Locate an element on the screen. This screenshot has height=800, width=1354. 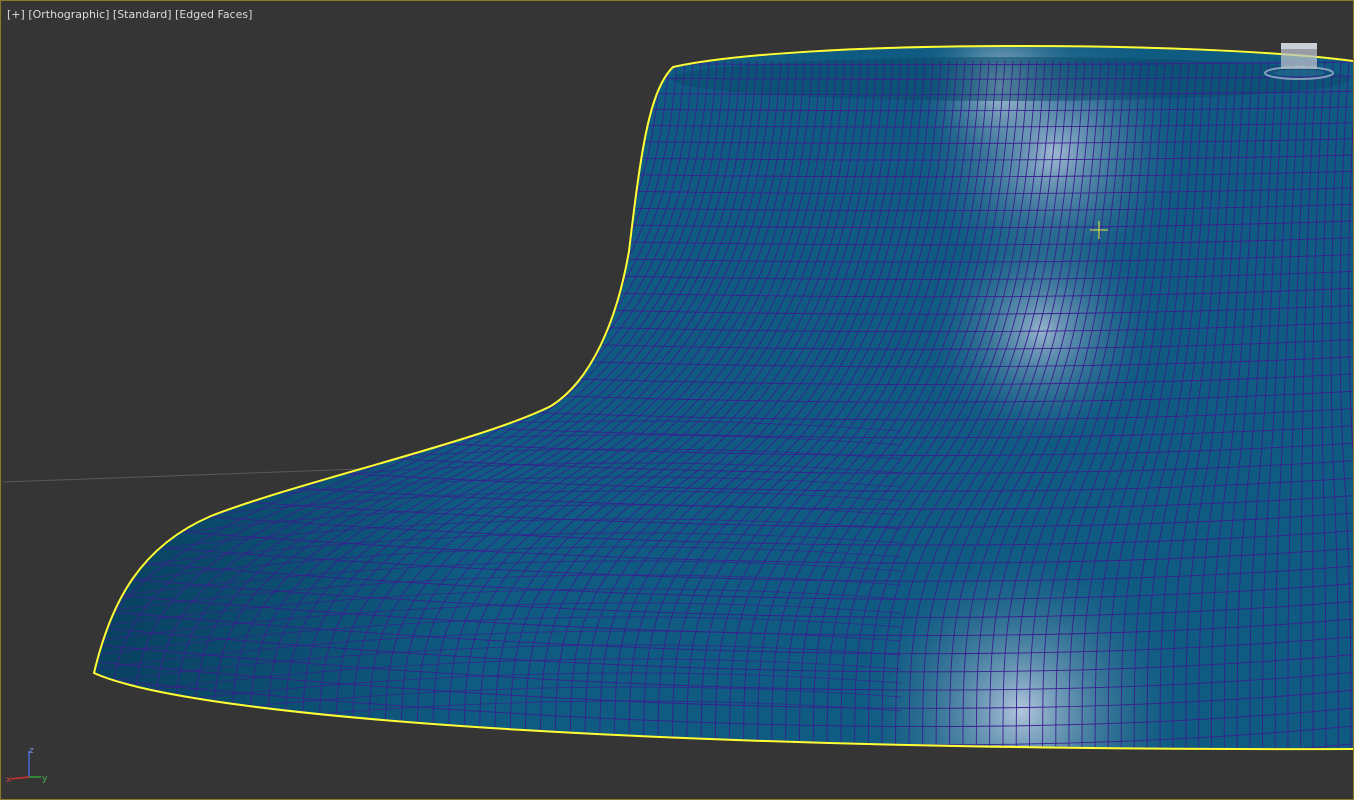
viewport-view-menu: [Orthographic] is located at coordinates (68, 14).